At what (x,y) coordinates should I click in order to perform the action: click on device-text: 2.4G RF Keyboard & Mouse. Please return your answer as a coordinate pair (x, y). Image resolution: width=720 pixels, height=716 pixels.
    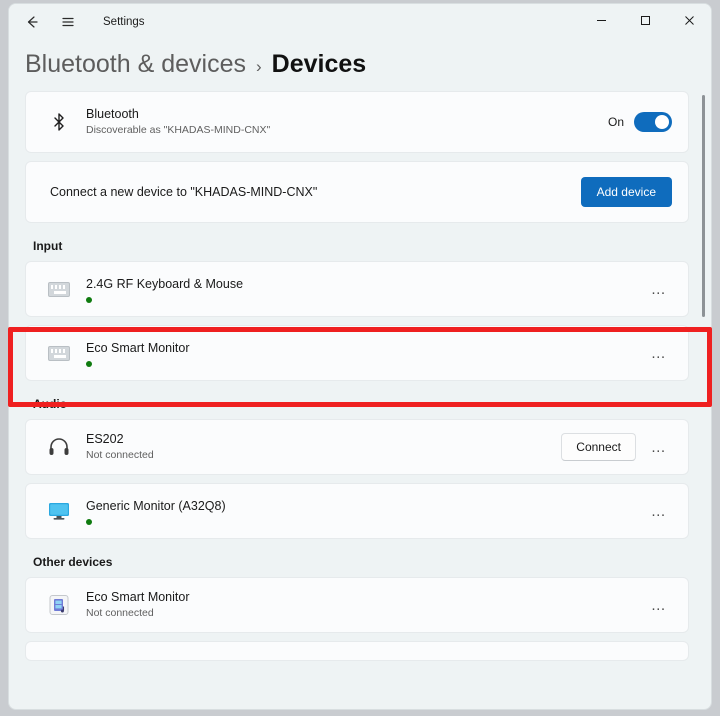
    Looking at the image, I should click on (366, 289).